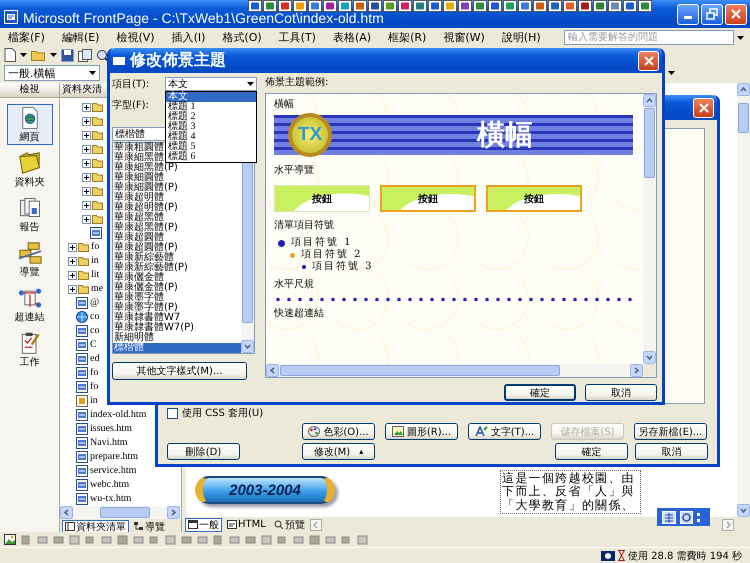 This screenshot has height=563, width=750. What do you see at coordinates (669, 517) in the screenshot?
I see `input-method-icon` at bounding box center [669, 517].